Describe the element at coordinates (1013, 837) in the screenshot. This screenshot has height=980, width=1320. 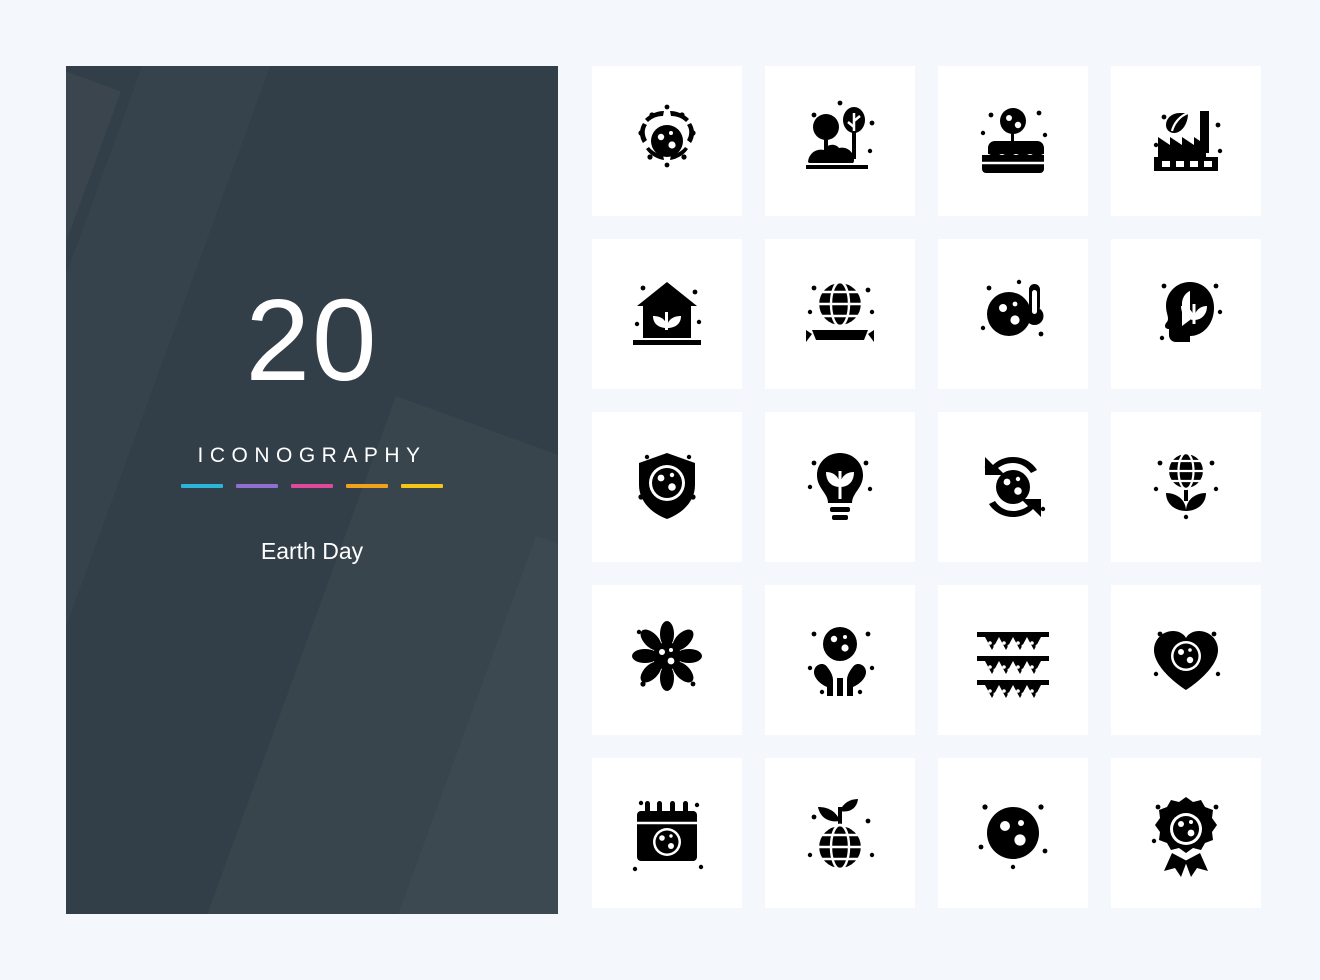
I see `earth-globe-icon` at that location.